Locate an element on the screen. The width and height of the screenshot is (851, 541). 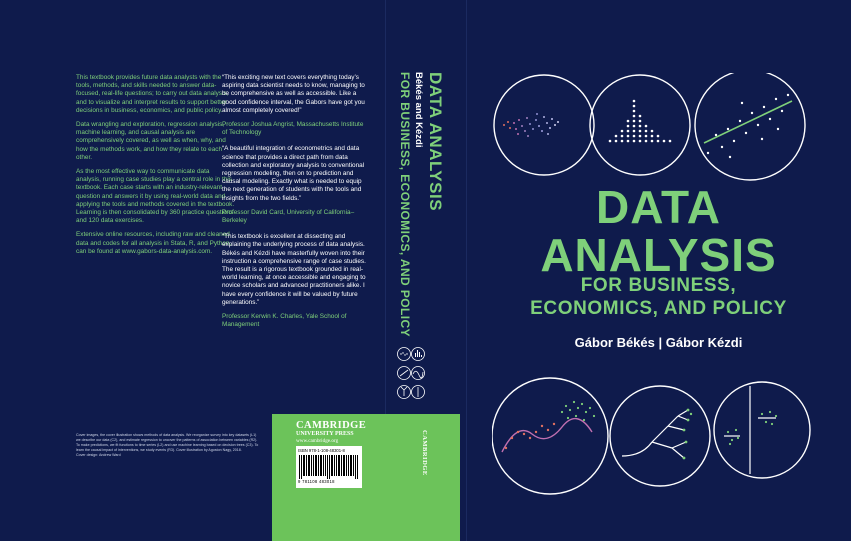
regression-scatter-icon is located at coordinates (750, 127).